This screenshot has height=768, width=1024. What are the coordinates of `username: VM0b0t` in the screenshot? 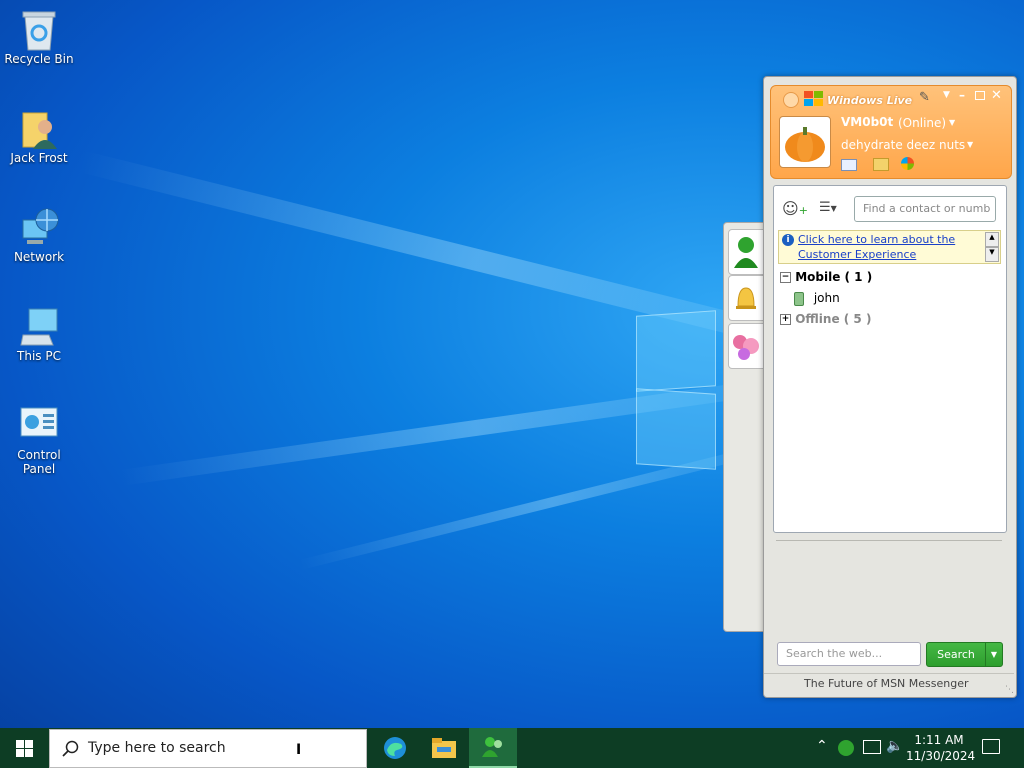 It's located at (867, 122).